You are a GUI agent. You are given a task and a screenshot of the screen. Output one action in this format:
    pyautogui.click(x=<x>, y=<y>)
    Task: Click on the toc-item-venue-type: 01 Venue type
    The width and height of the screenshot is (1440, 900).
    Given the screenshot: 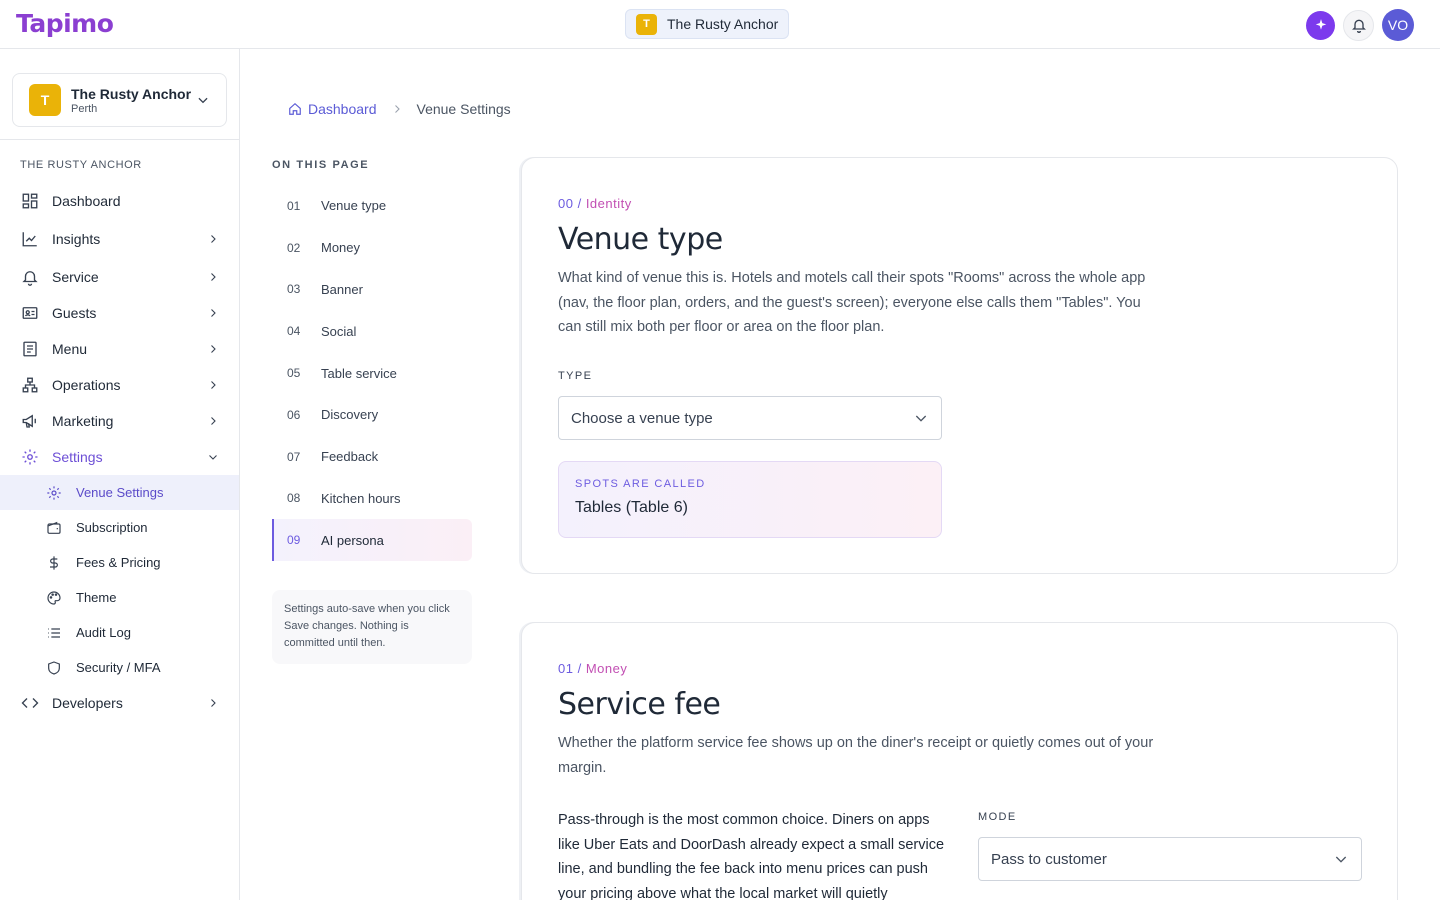 What is the action you would take?
    pyautogui.click(x=372, y=206)
    